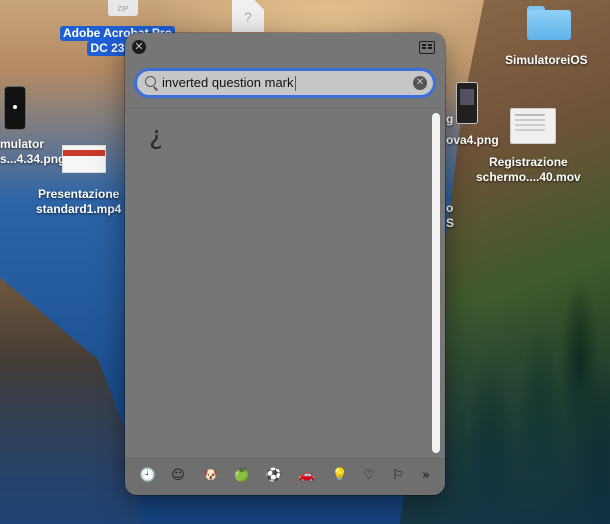  Describe the element at coordinates (178, 476) in the screenshot. I see `smiley-icon: ☺` at that location.